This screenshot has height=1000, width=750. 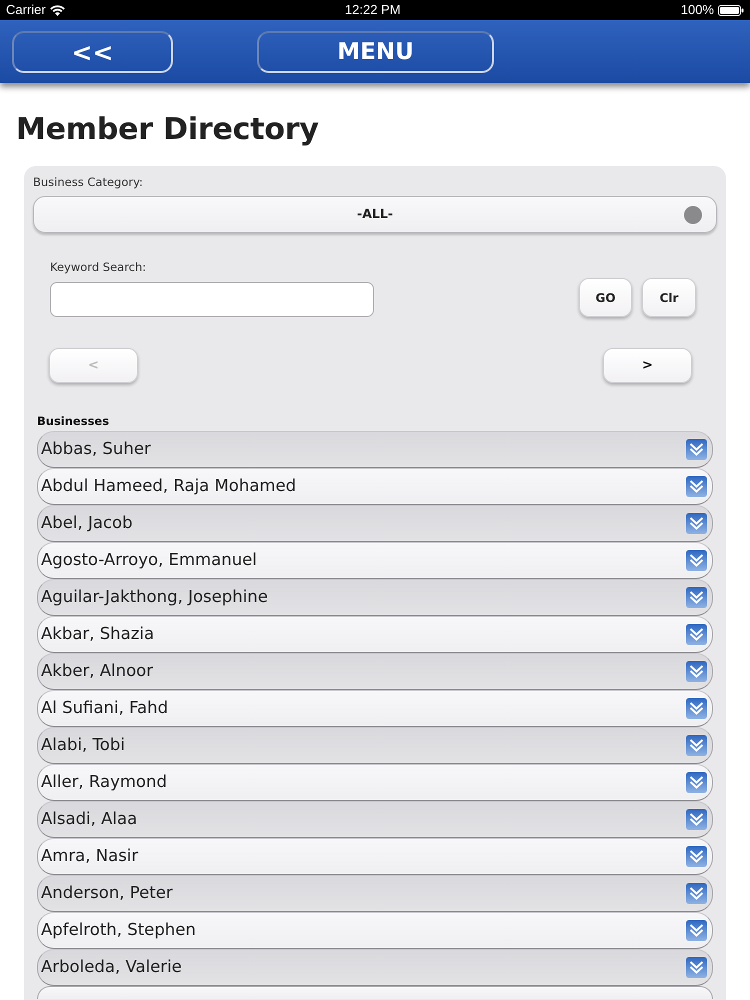 I want to click on business-list-item: Amra, Nasir, so click(x=375, y=856).